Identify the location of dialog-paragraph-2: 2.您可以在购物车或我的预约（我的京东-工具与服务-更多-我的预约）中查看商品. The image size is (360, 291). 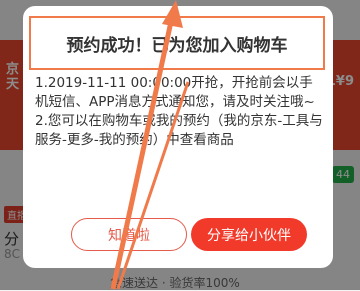
(179, 130).